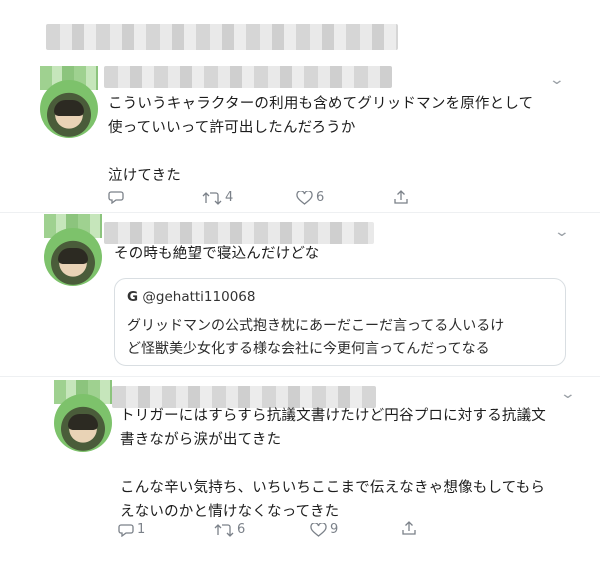 This screenshot has width=600, height=564. I want to click on retweet-button: 6, so click(229, 529).